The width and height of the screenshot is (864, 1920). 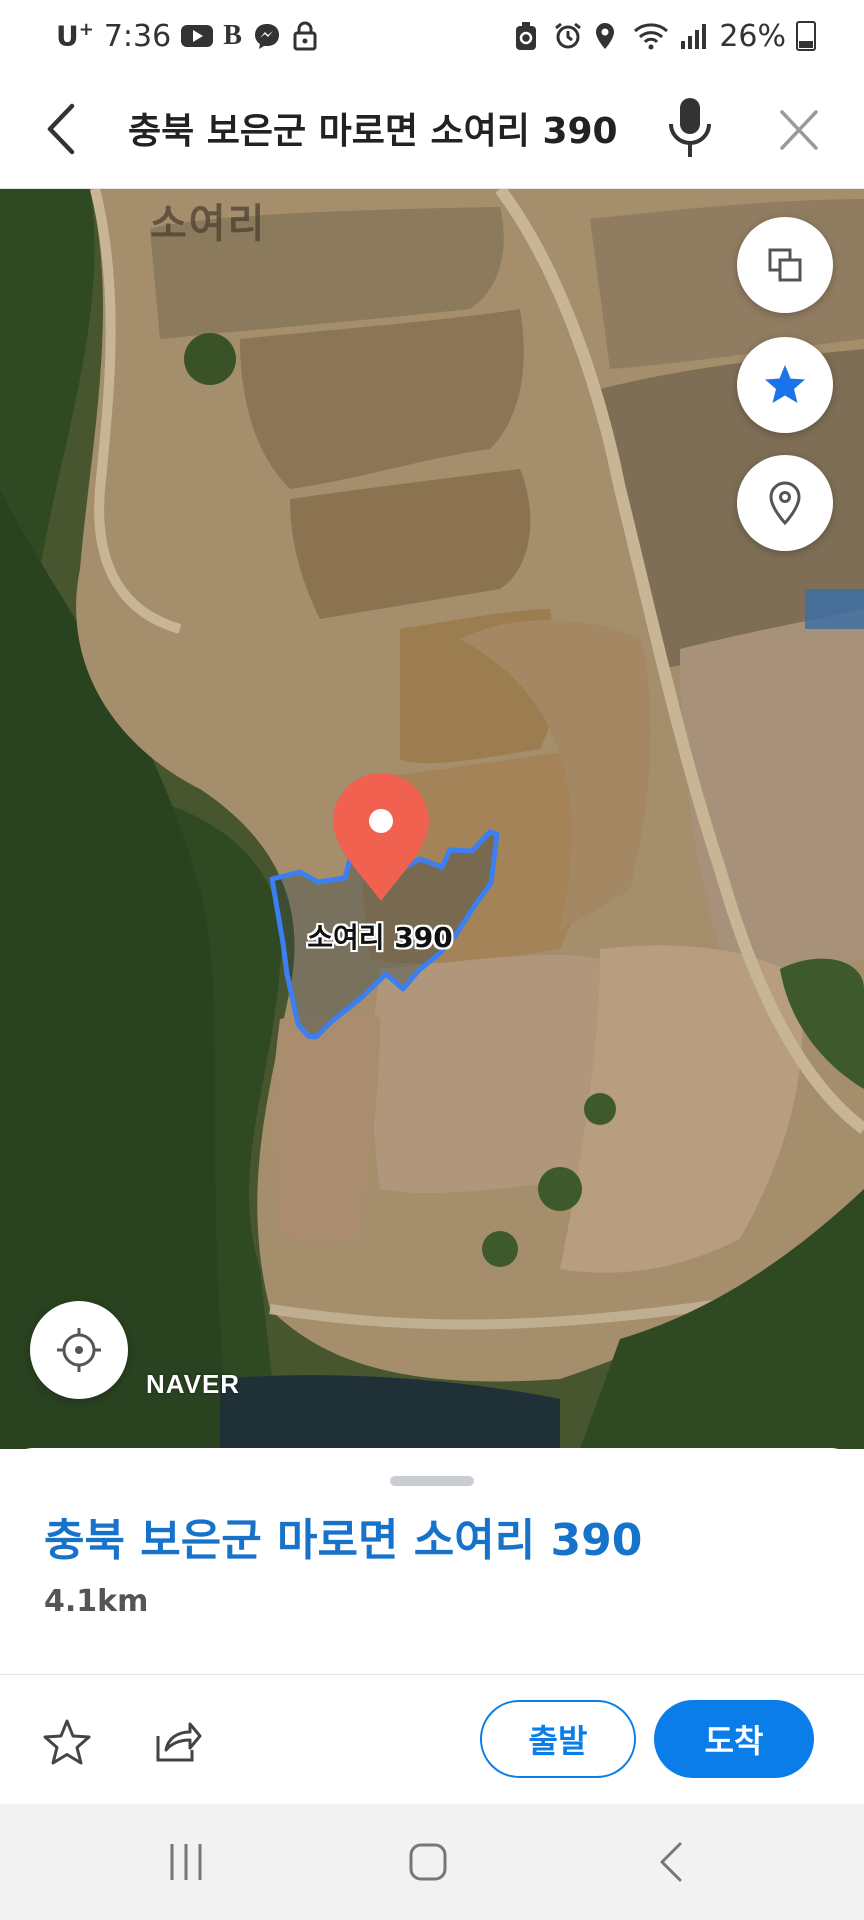 I want to click on back-arrow-icon, so click(x=61, y=129).